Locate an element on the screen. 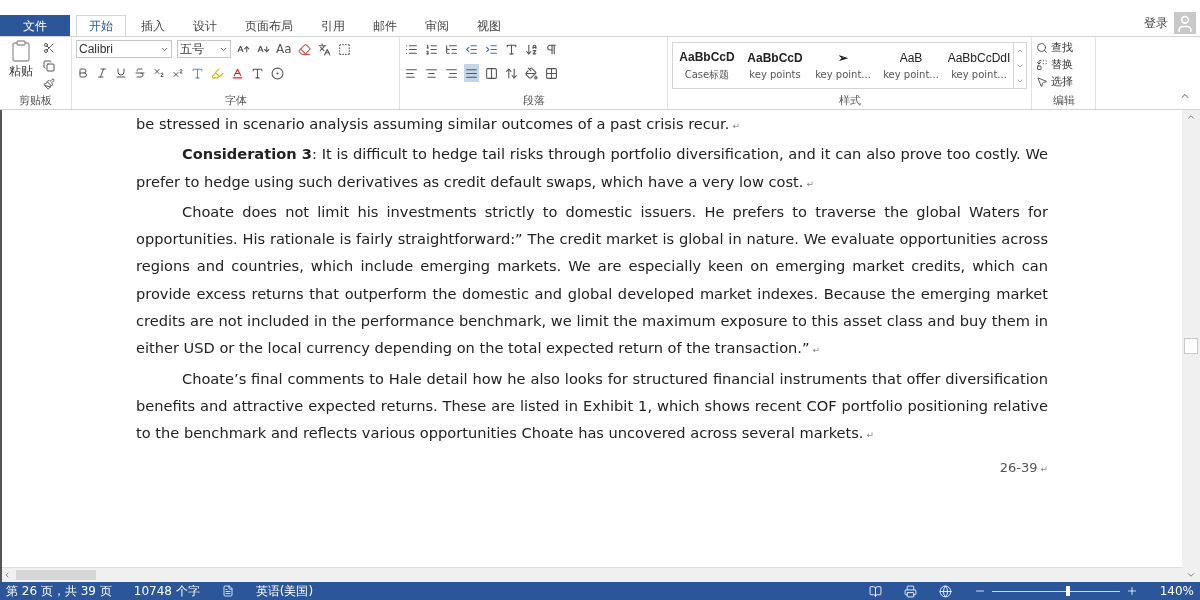 The image size is (1200, 600). change-case-button: Aa is located at coordinates (284, 49).